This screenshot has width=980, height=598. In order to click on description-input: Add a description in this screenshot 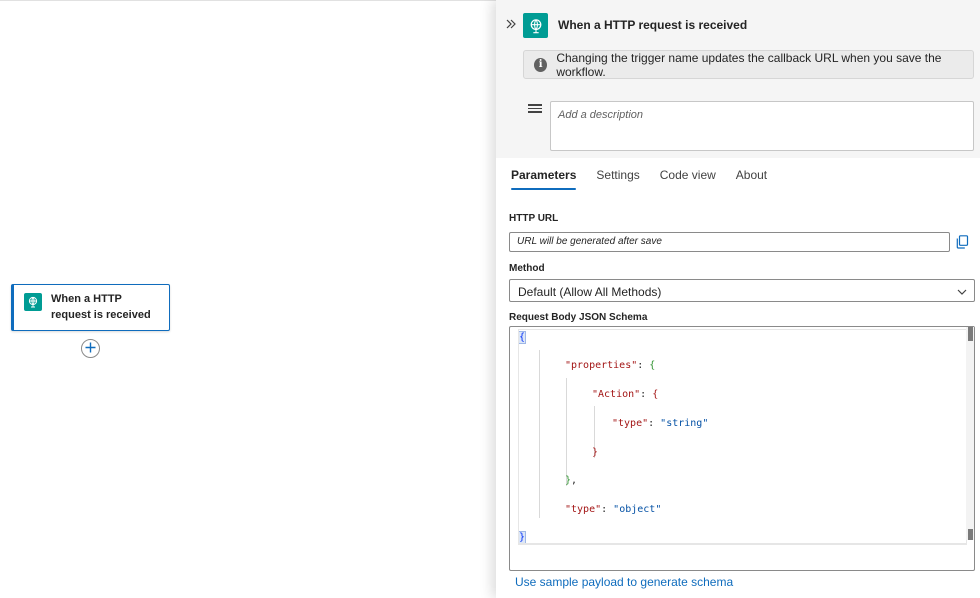, I will do `click(762, 126)`.